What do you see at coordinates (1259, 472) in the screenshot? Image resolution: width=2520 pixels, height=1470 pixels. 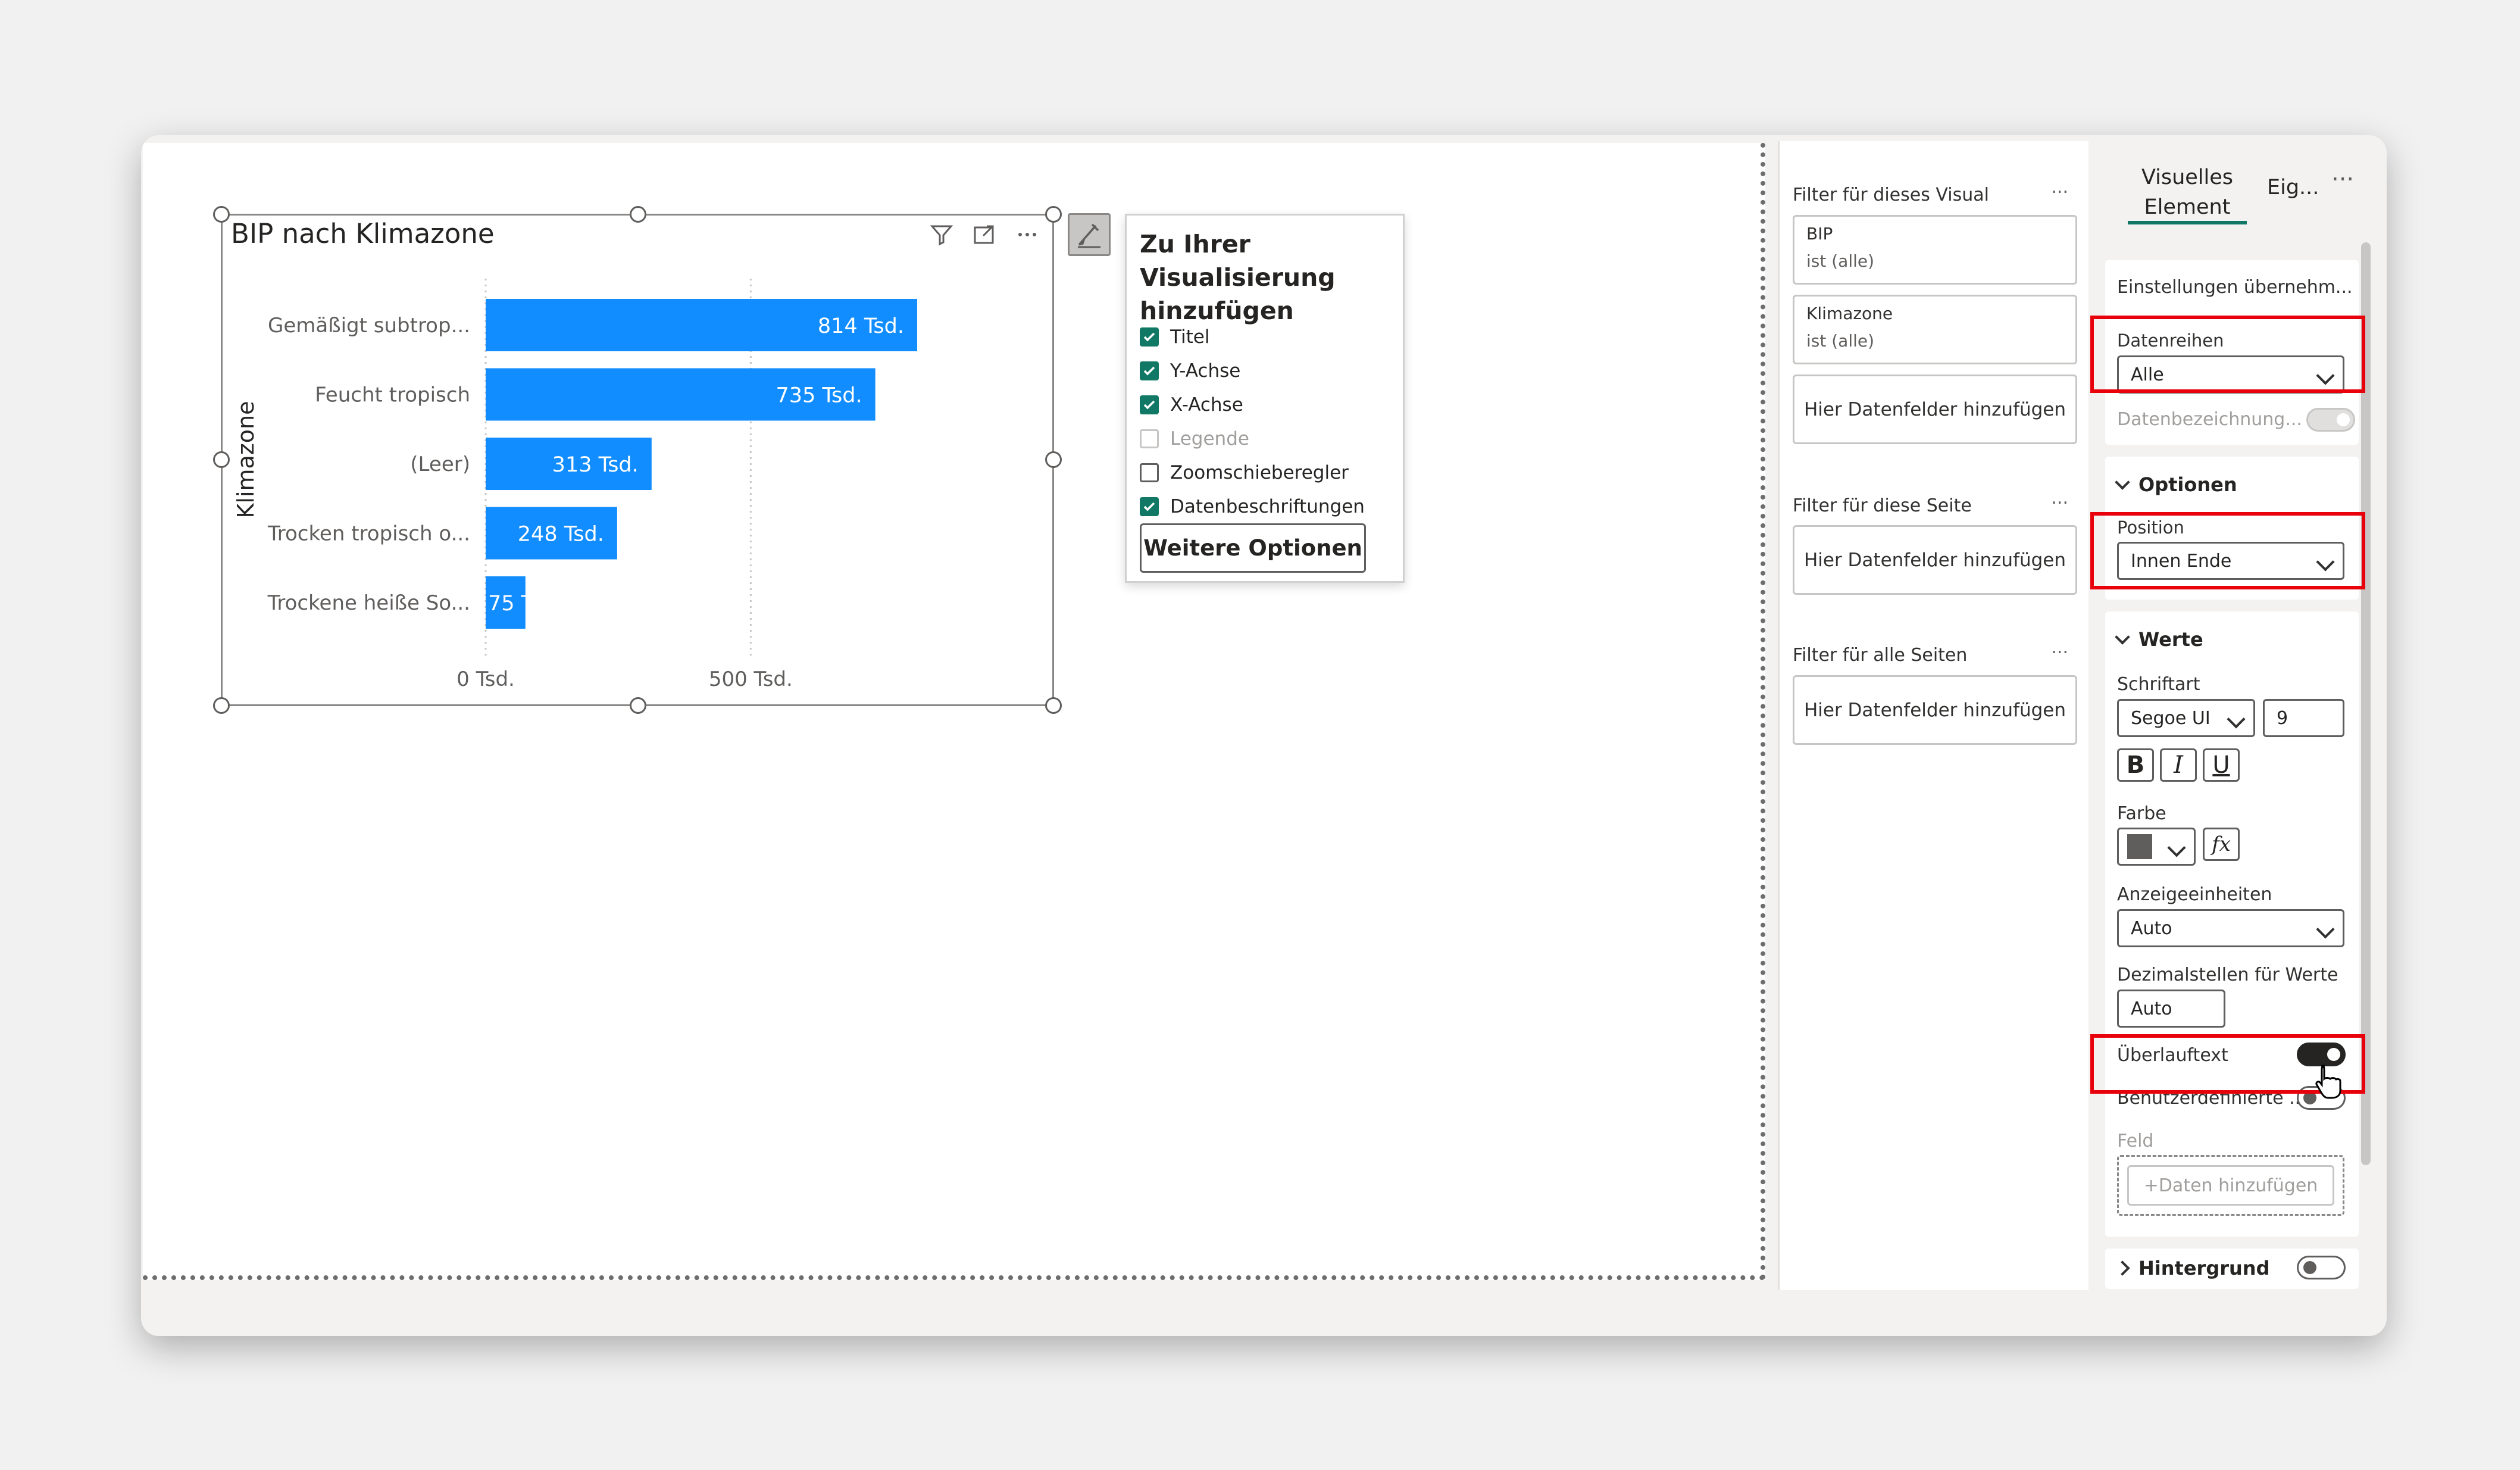 I see `checkbox-label: Zoomschieberegler` at bounding box center [1259, 472].